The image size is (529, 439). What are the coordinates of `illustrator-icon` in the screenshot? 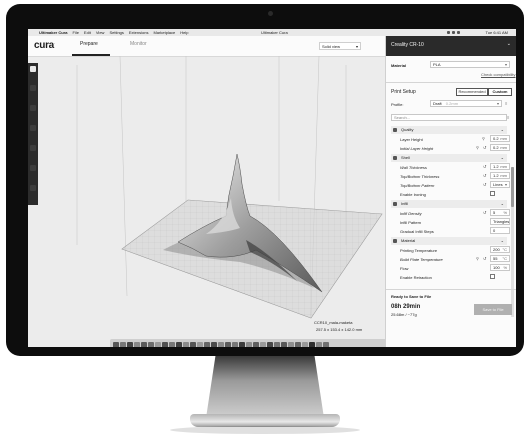 It's located at (284, 344).